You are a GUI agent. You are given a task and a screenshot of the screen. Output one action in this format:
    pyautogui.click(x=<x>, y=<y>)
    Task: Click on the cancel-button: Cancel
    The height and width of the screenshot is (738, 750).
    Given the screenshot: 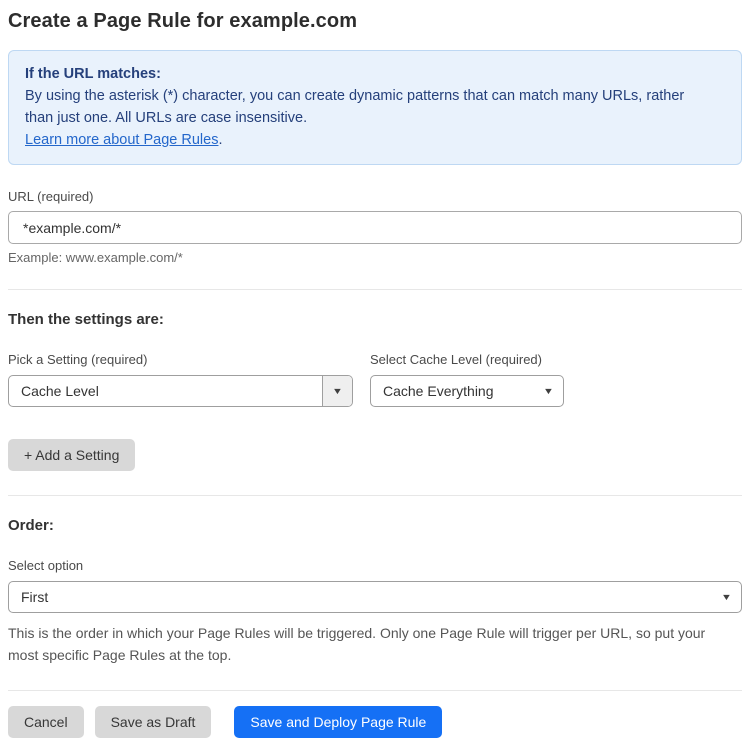 What is the action you would take?
    pyautogui.click(x=46, y=722)
    